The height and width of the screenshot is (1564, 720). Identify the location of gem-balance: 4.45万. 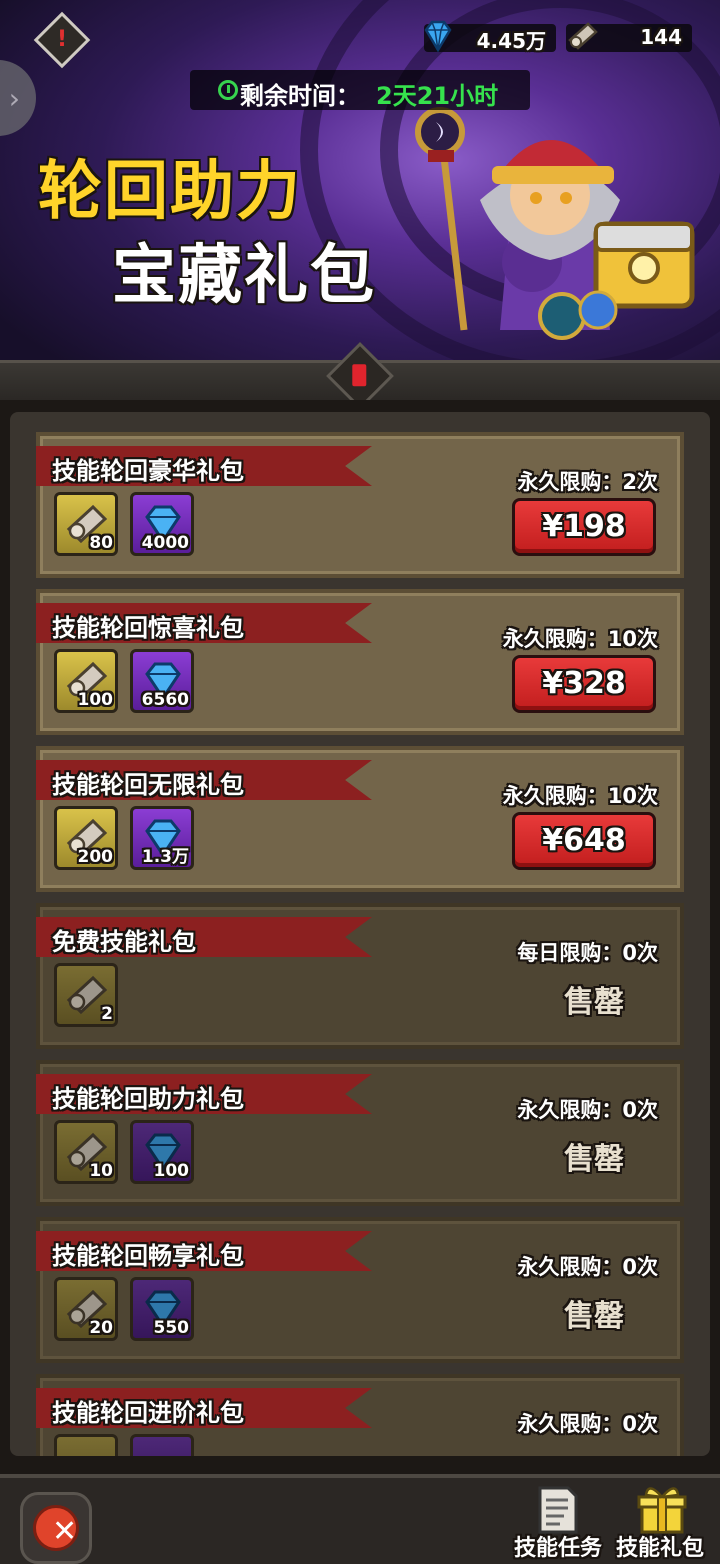
(490, 36).